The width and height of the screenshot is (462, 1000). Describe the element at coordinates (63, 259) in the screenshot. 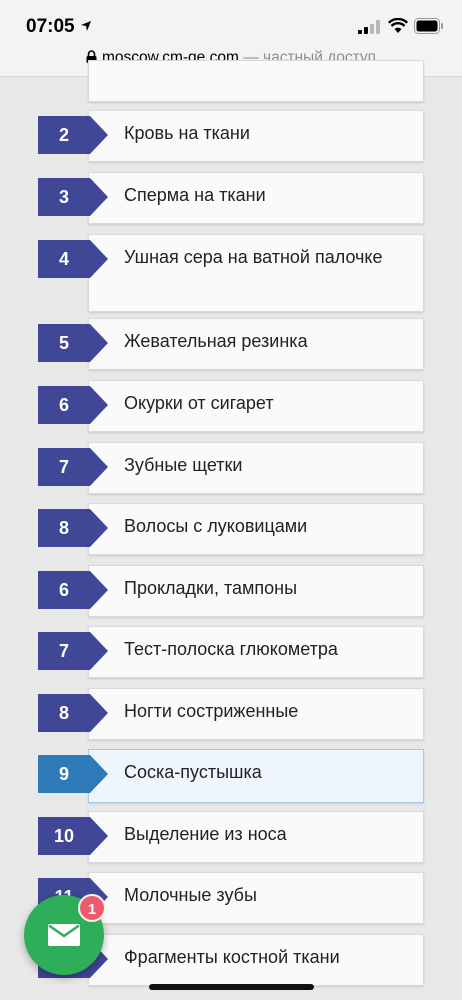

I see `badge-number: 4` at that location.